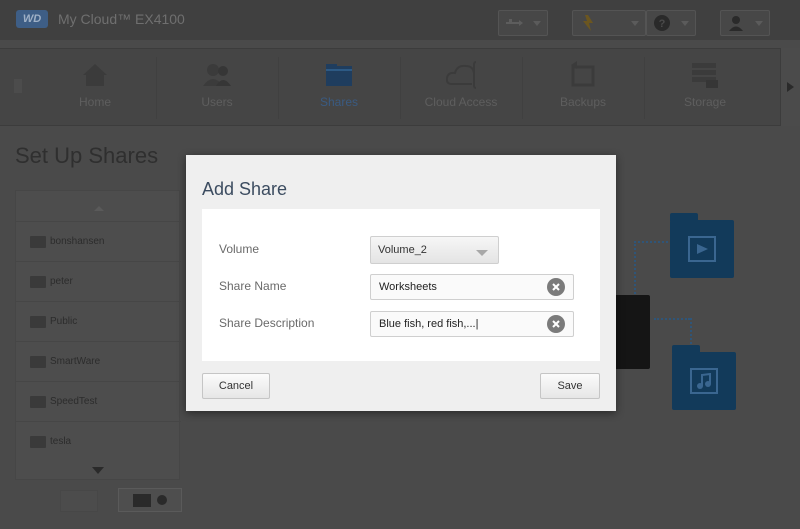  I want to click on share-description-field-wrap, so click(472, 324).